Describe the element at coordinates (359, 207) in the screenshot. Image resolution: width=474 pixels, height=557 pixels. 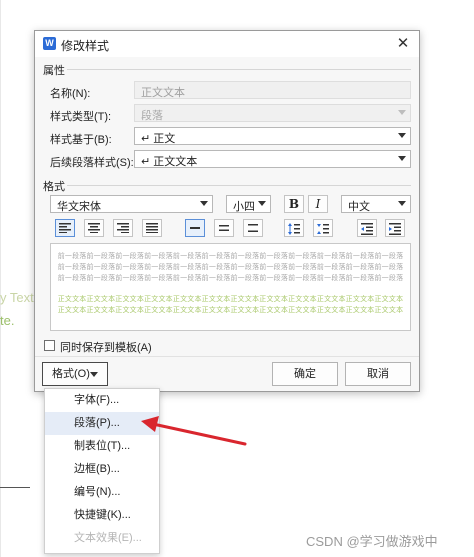
I see `language-value: 中文` at that location.